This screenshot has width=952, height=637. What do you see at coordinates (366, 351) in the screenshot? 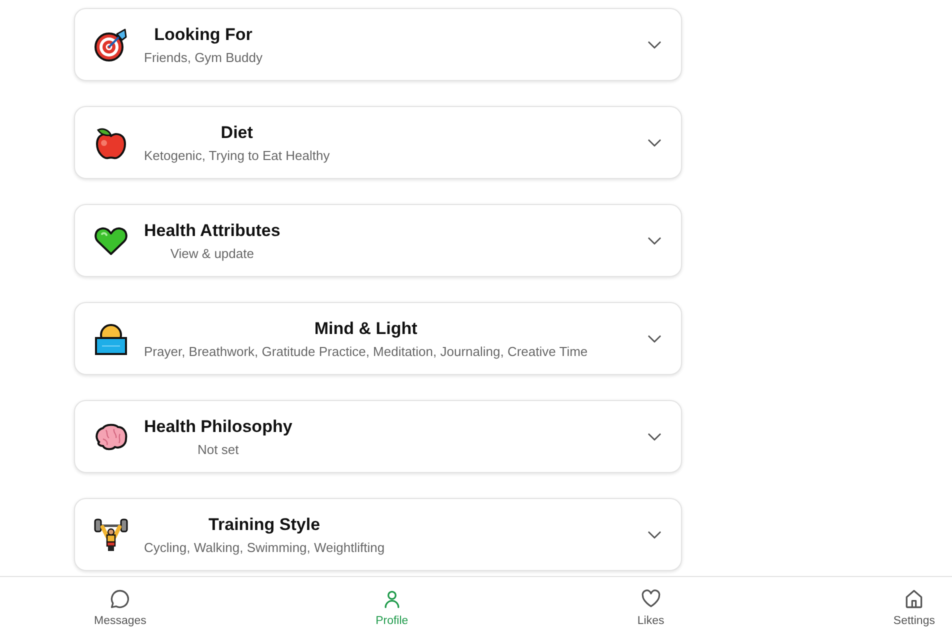
I see `section-summary: Prayer, Breathwork, Gratitude Practice, Meditation, Journaling, Creative Time` at bounding box center [366, 351].